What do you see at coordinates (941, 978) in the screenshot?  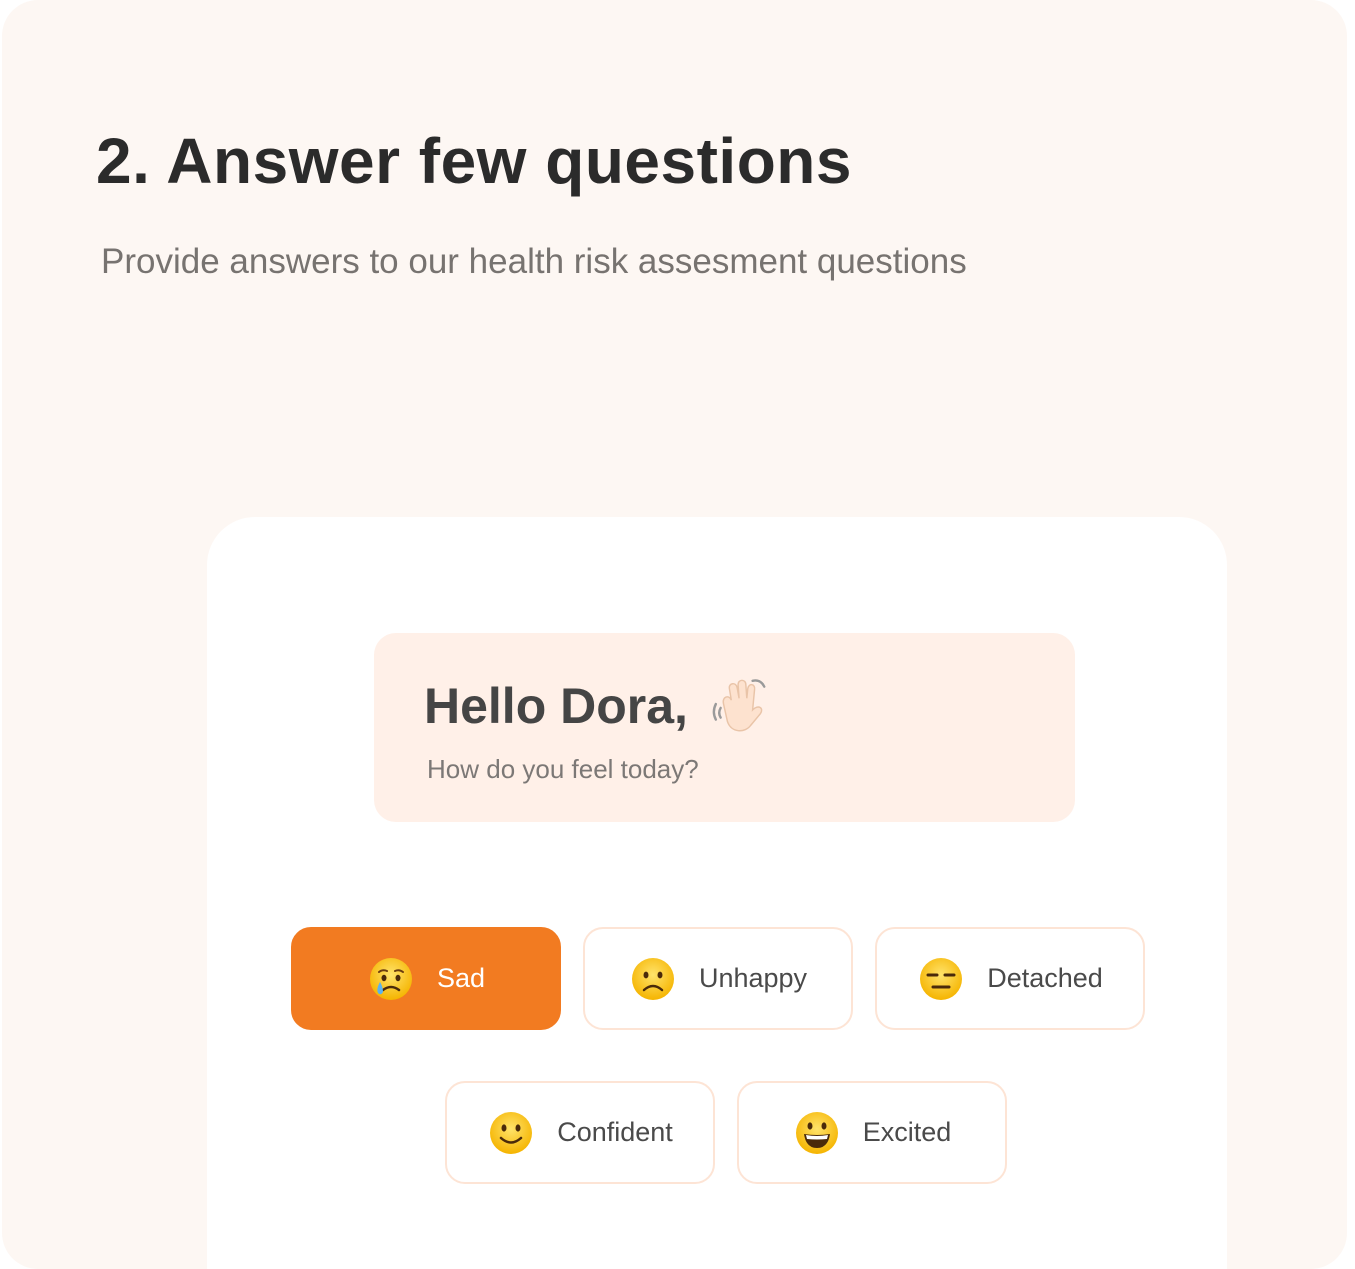 I see `expressionless-face-icon` at bounding box center [941, 978].